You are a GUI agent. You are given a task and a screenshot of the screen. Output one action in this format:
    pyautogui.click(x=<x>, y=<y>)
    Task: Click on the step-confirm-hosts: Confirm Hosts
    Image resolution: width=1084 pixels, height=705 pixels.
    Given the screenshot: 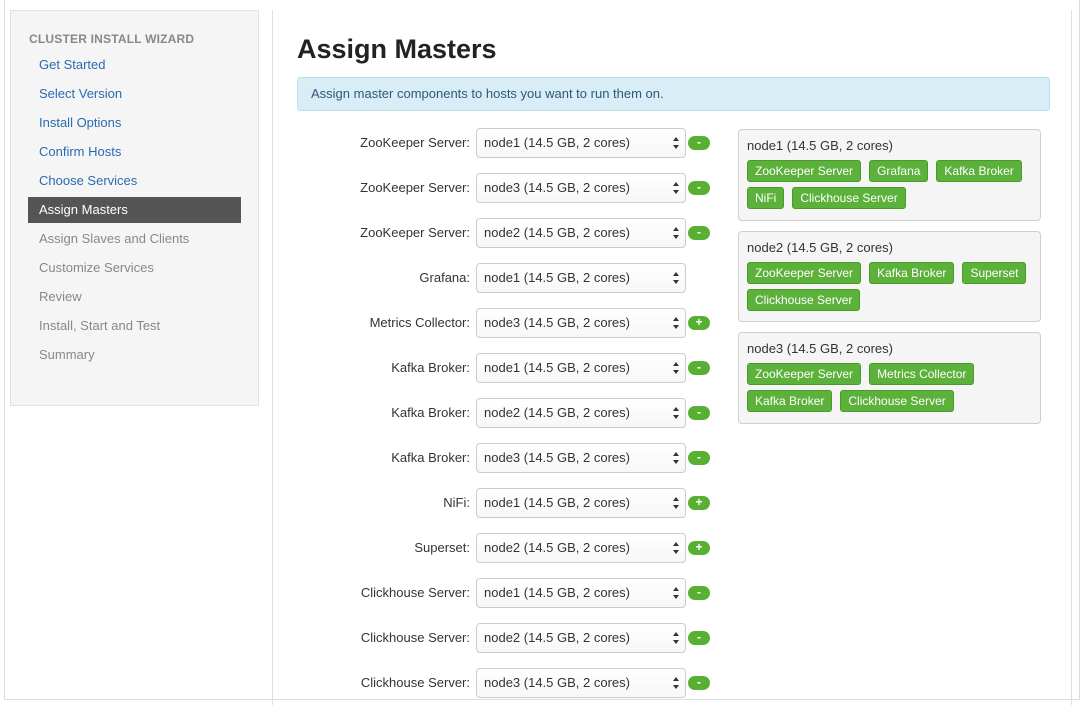 What is the action you would take?
    pyautogui.click(x=134, y=153)
    